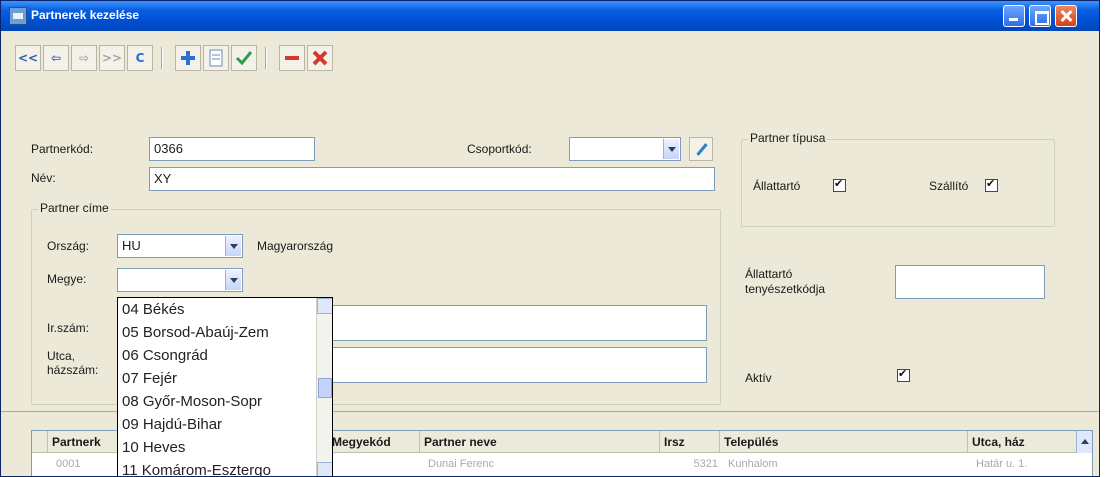  Describe the element at coordinates (232, 149) in the screenshot. I see `partnerkod-field: 0366` at that location.